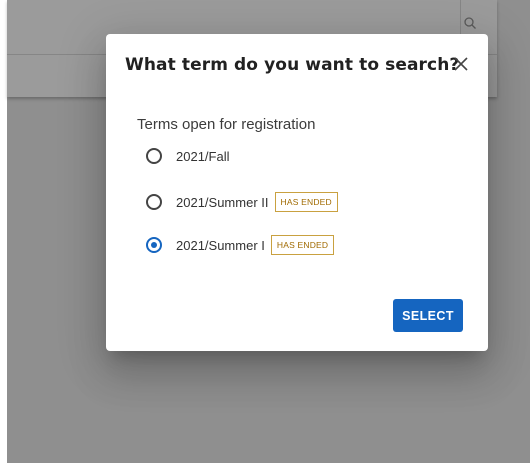 The width and height of the screenshot is (530, 463). What do you see at coordinates (3, 231) in the screenshot?
I see `page-edge` at bounding box center [3, 231].